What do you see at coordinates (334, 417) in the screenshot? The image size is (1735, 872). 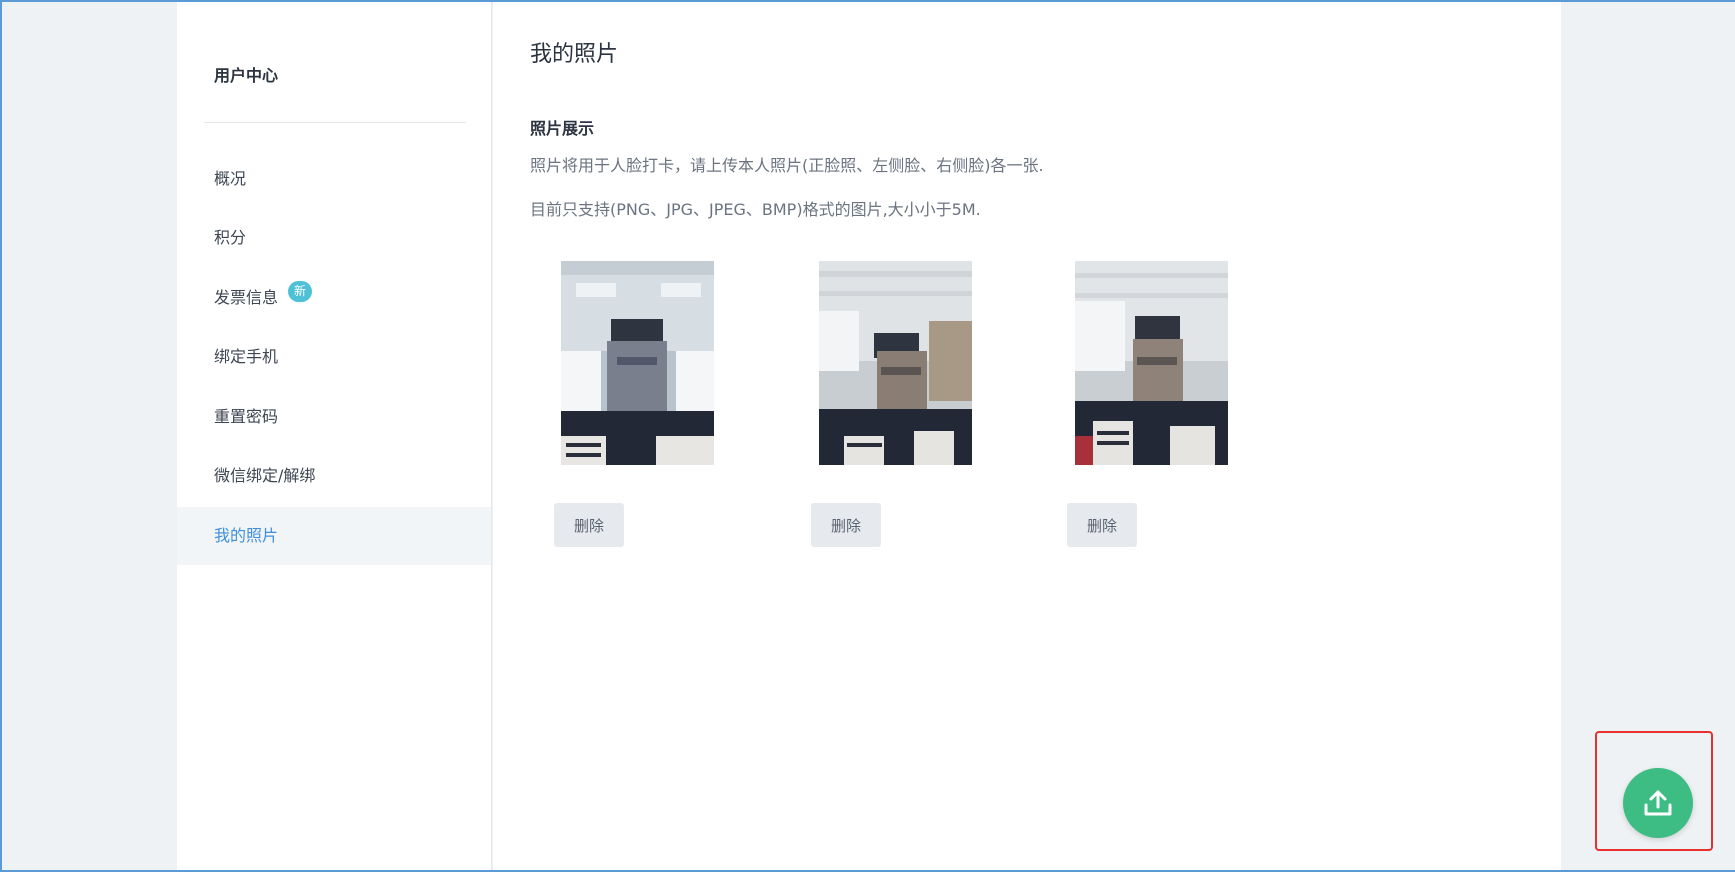 I see `sidebar-item-reset-password: 重置密码` at bounding box center [334, 417].